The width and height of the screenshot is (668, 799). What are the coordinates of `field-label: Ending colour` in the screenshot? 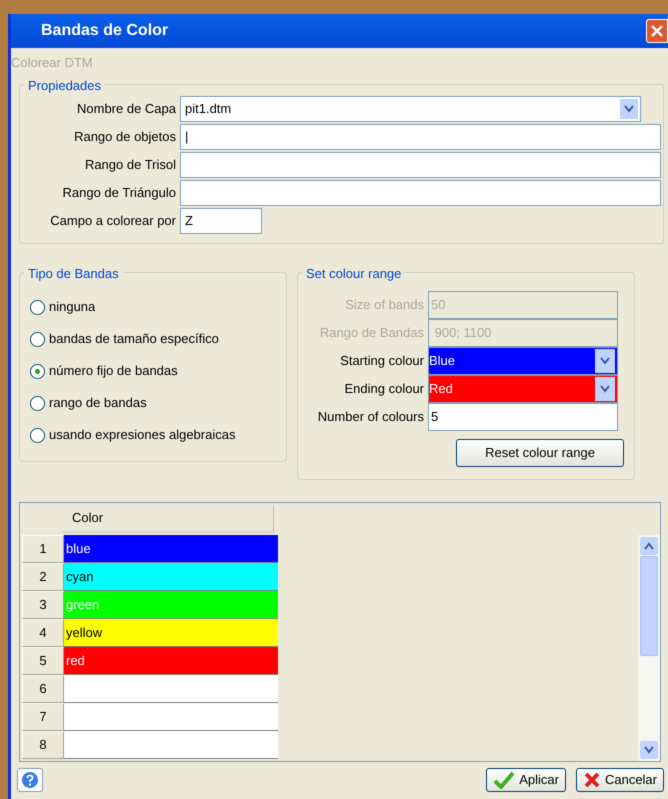 It's located at (384, 389).